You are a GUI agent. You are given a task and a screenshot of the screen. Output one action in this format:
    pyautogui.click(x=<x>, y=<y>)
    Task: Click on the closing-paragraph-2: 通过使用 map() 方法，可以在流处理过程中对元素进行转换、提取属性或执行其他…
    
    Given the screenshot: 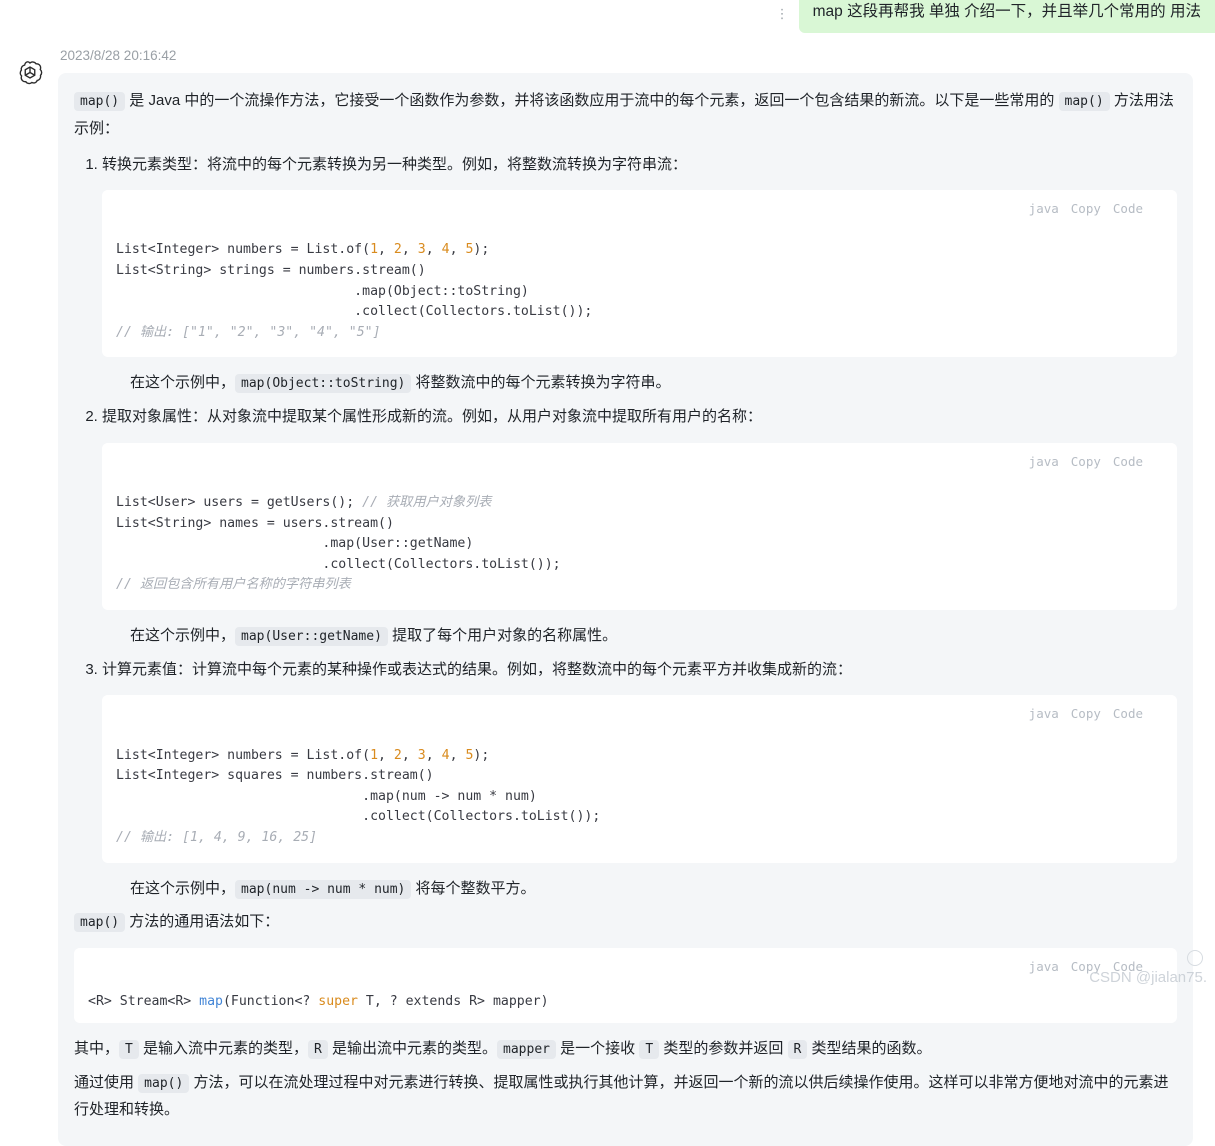 What is the action you would take?
    pyautogui.click(x=625, y=1097)
    